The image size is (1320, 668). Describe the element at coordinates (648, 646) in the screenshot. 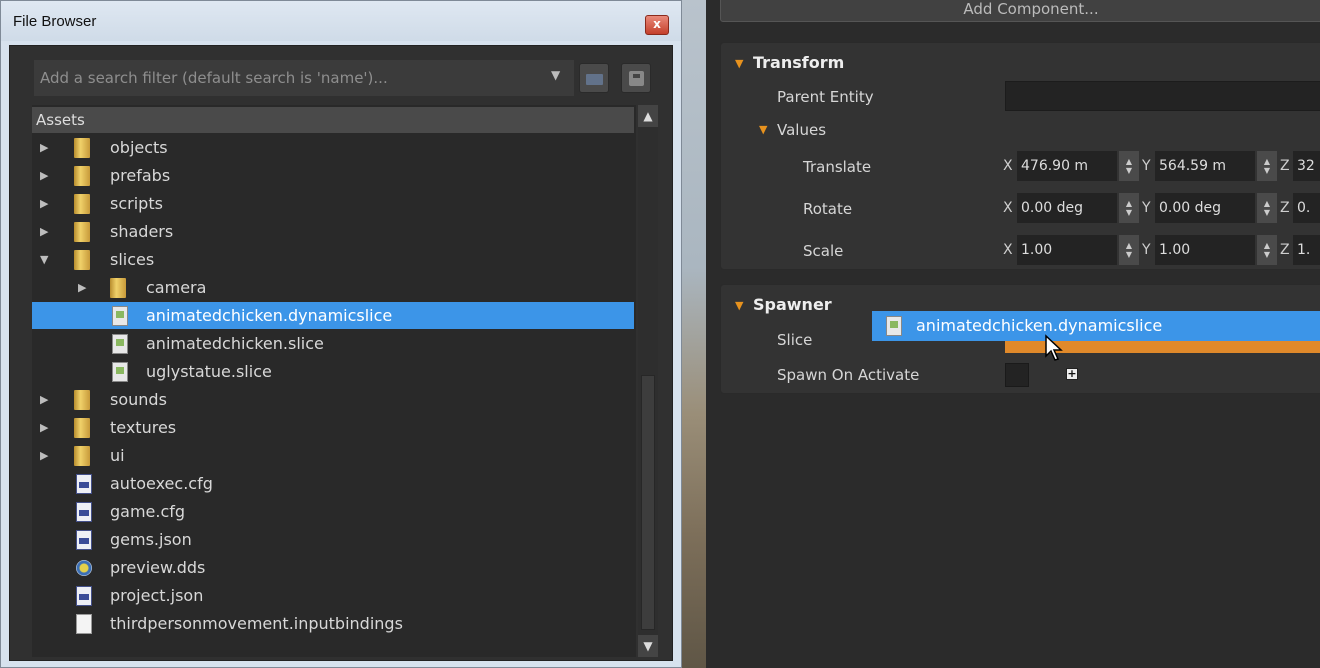

I see `scroll-down-icon: ▼` at that location.